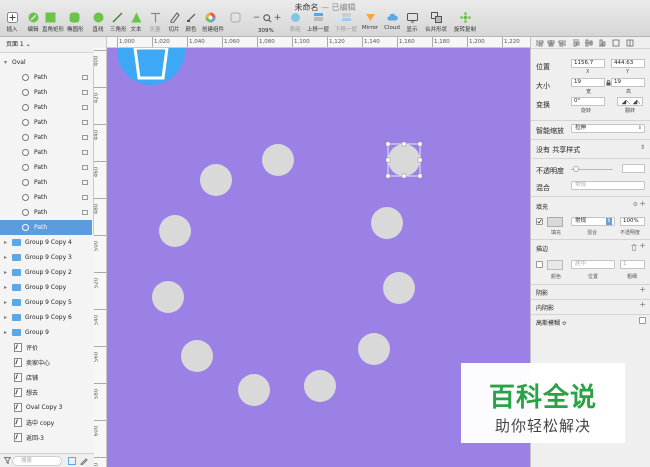 The width and height of the screenshot is (650, 467). Describe the element at coordinates (588, 63) in the screenshot. I see `x-position-field: 1156.7` at that location.